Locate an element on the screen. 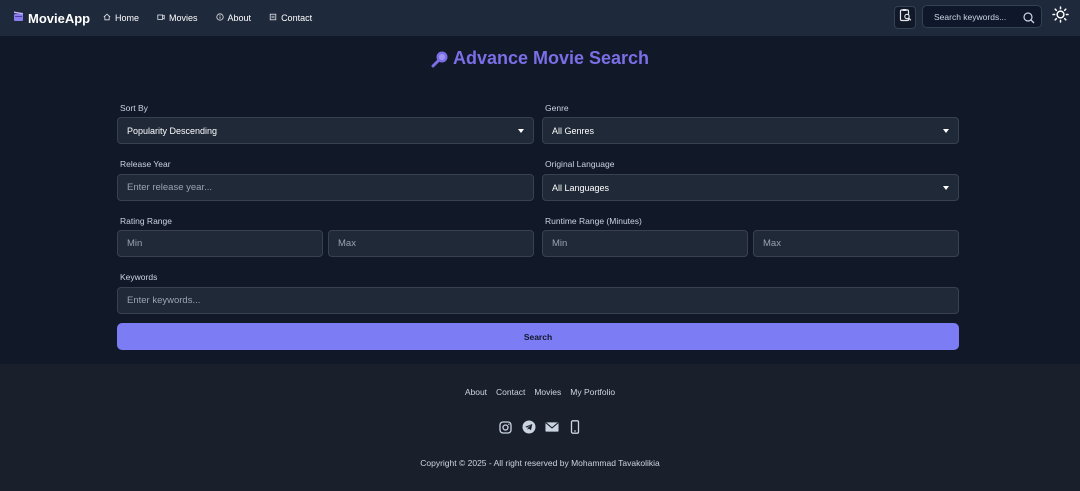  keywords-field is located at coordinates (538, 300).